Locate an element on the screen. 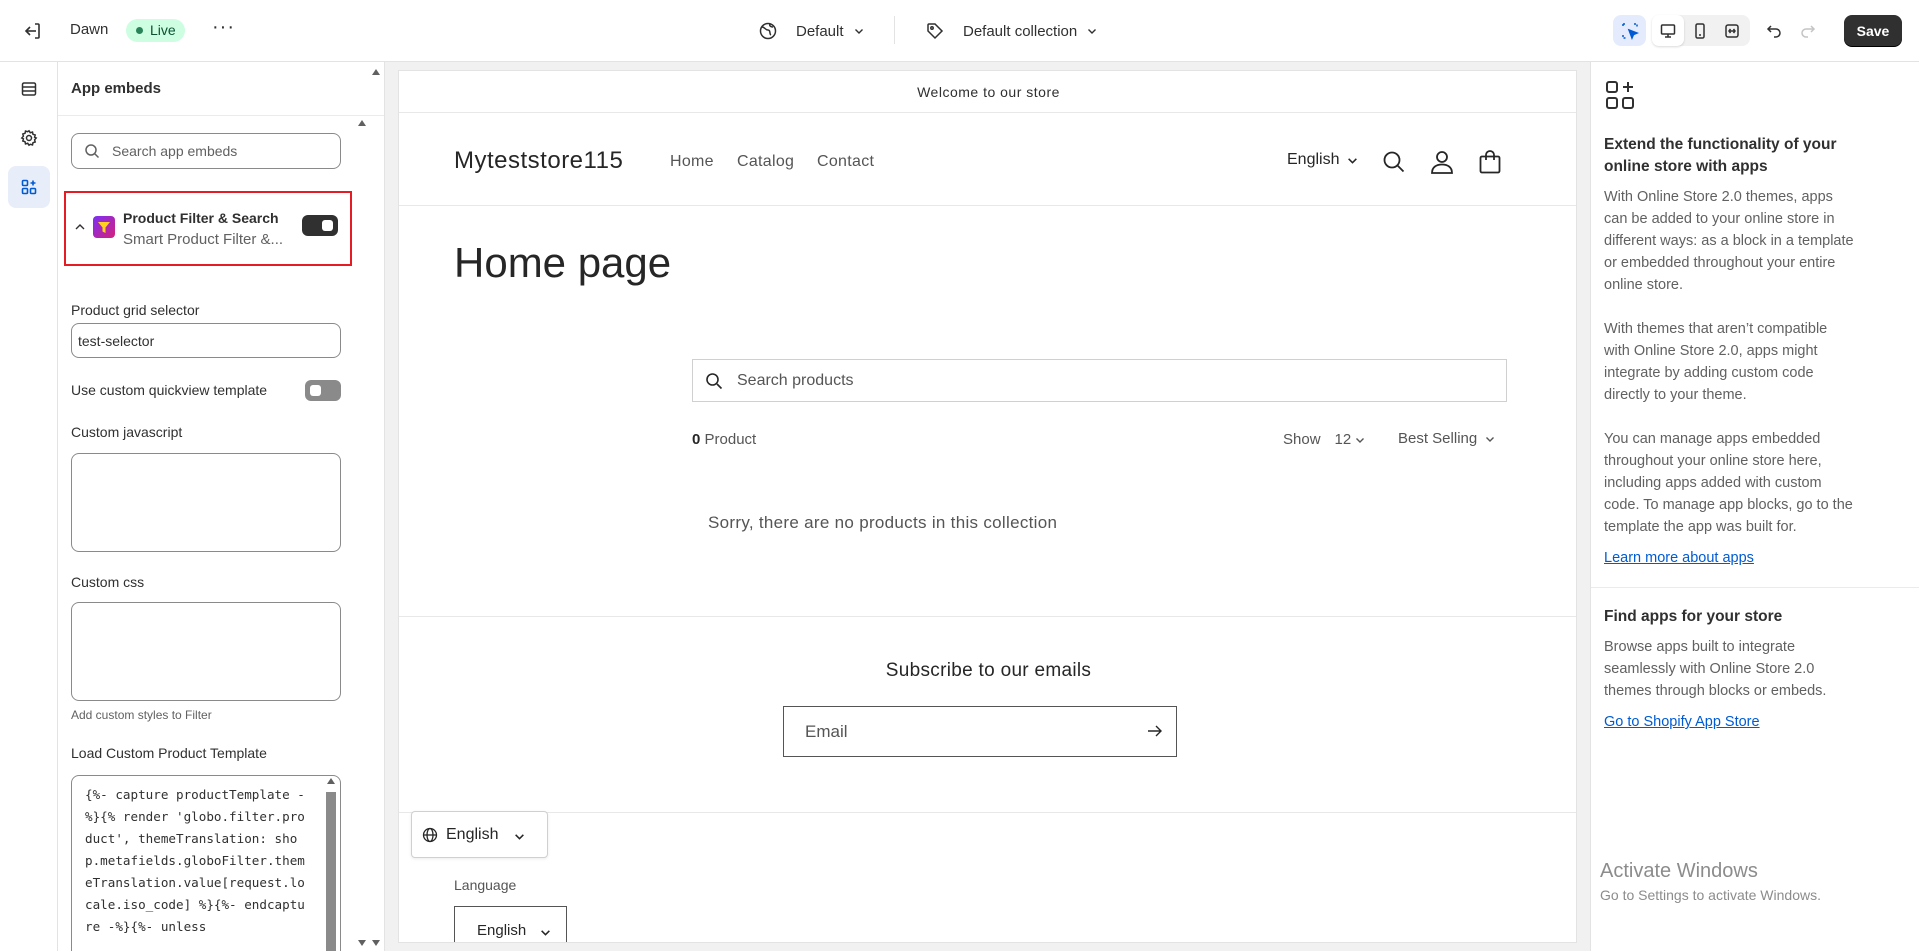  quickview-toggle is located at coordinates (323, 390).